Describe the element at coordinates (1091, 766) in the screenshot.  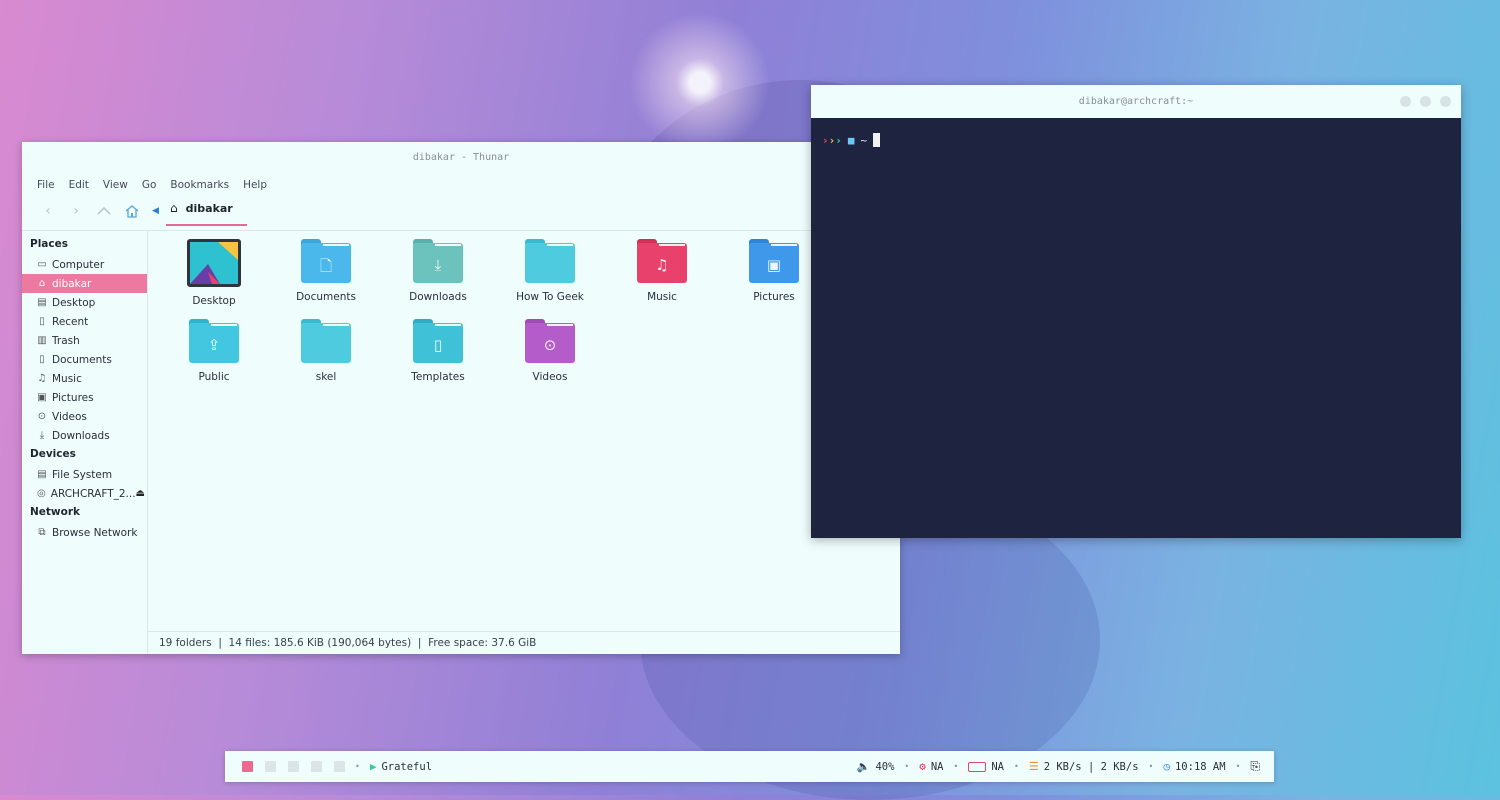
I see `network-value: 2 KB/s | 2 KB/s` at that location.